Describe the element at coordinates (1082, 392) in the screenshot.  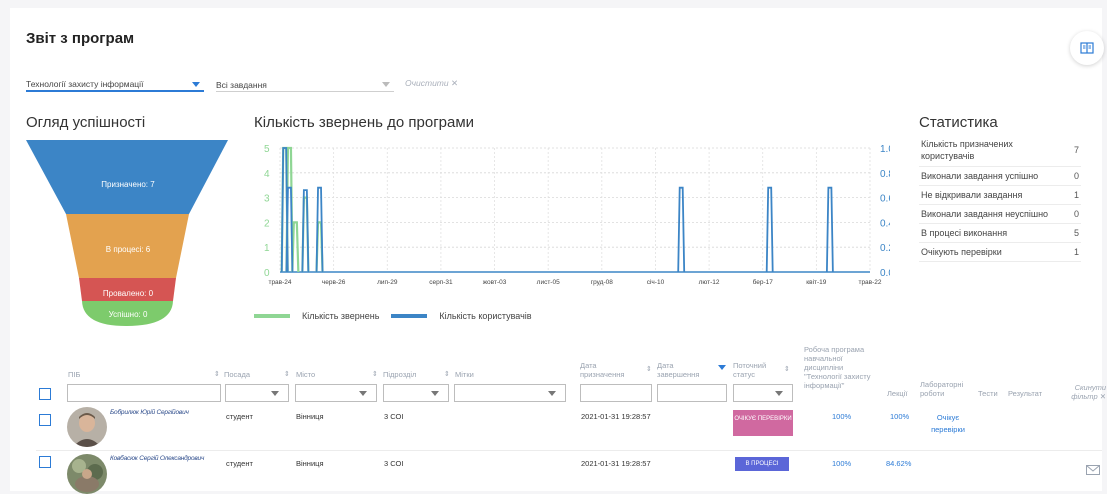
I see `reset-filter-link: Скинути фільтр ✕` at that location.